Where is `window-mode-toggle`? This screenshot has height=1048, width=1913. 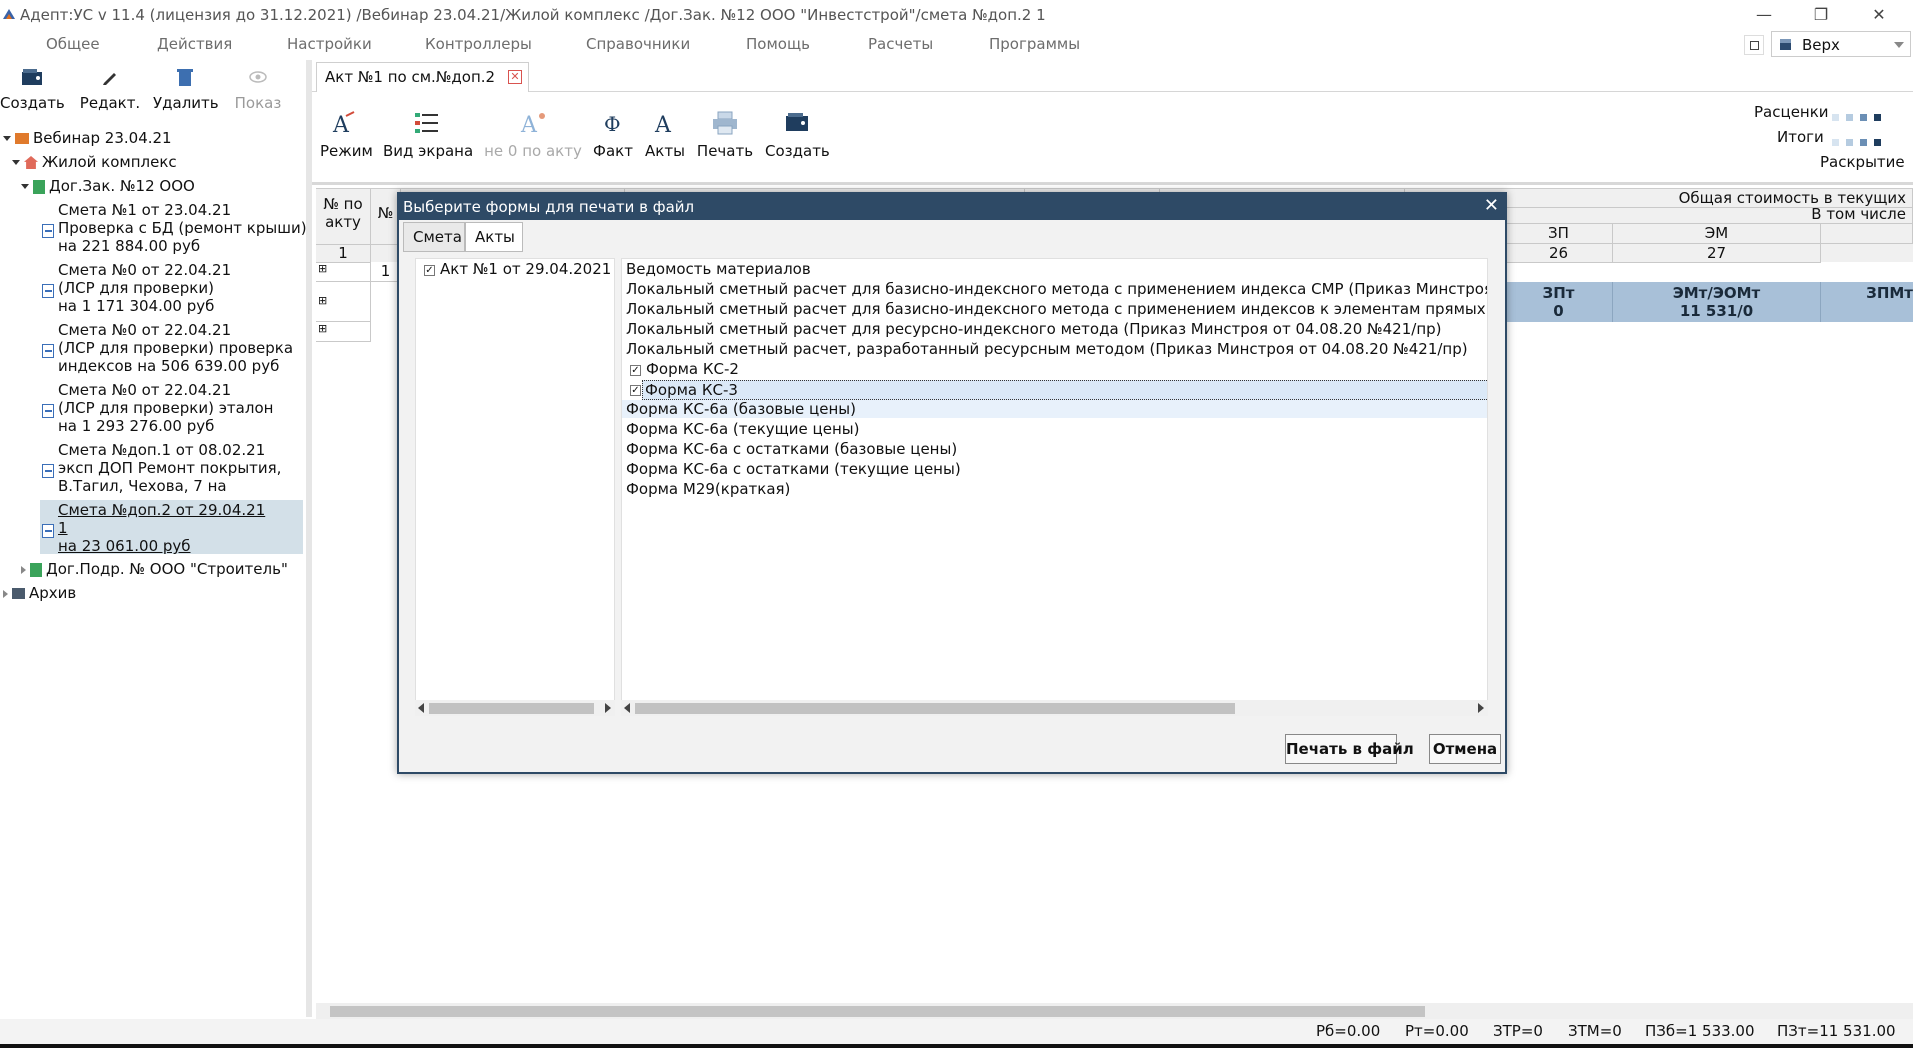
window-mode-toggle is located at coordinates (1754, 45).